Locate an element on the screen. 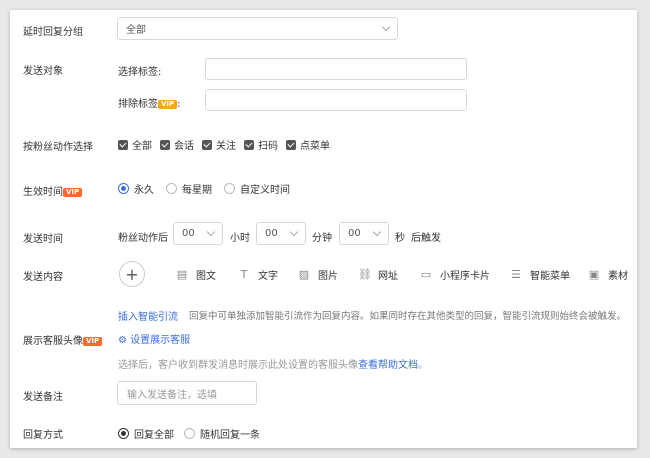  content-type-miniprogram: ▭ 小程序卡片 is located at coordinates (465, 274).